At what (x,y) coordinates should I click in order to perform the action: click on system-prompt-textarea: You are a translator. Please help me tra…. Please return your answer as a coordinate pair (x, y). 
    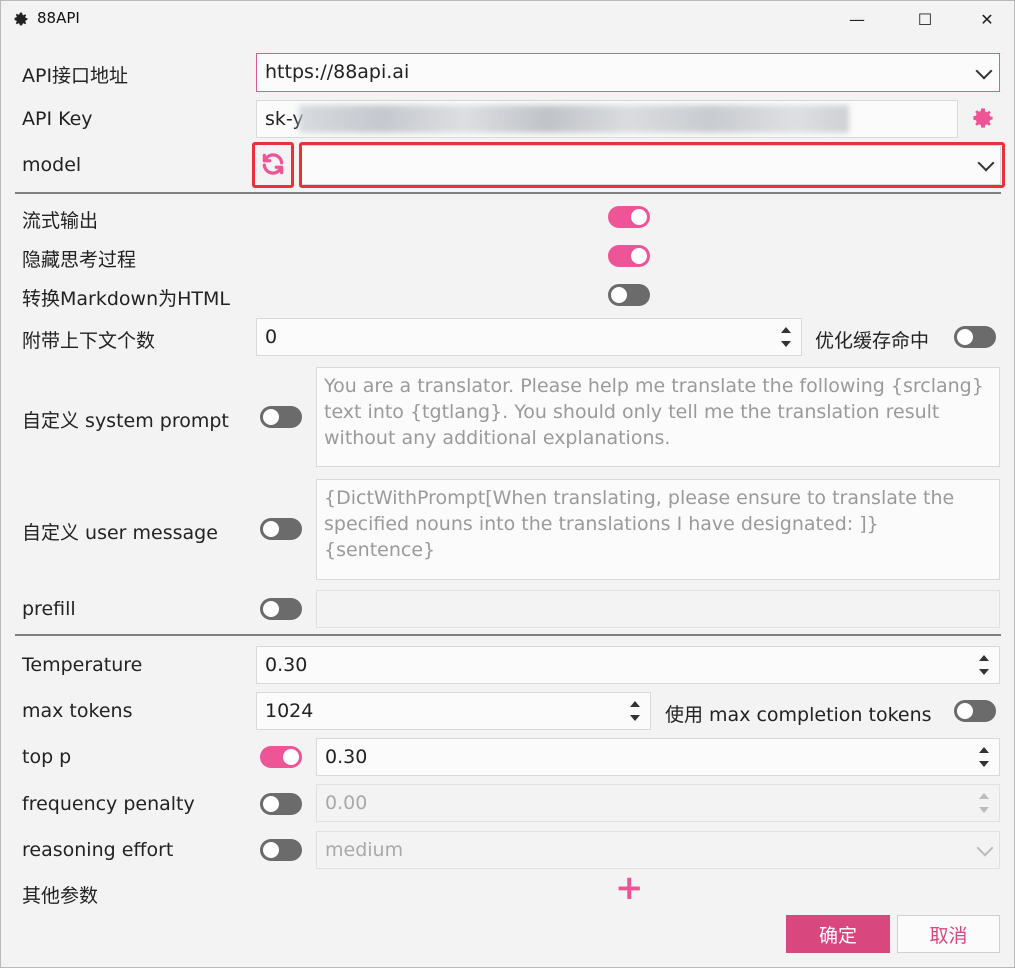
    Looking at the image, I should click on (658, 417).